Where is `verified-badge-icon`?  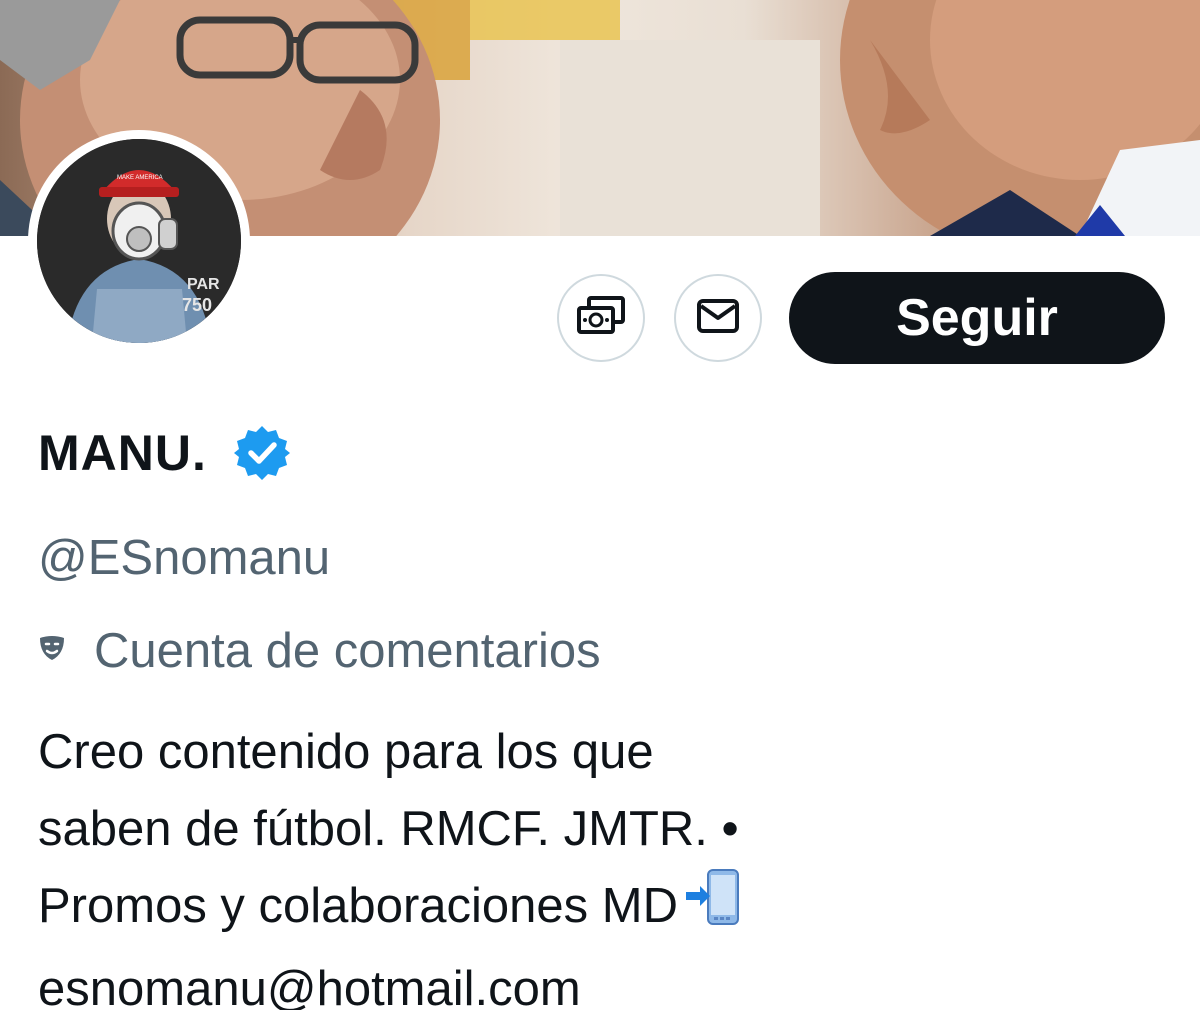 verified-badge-icon is located at coordinates (262, 453).